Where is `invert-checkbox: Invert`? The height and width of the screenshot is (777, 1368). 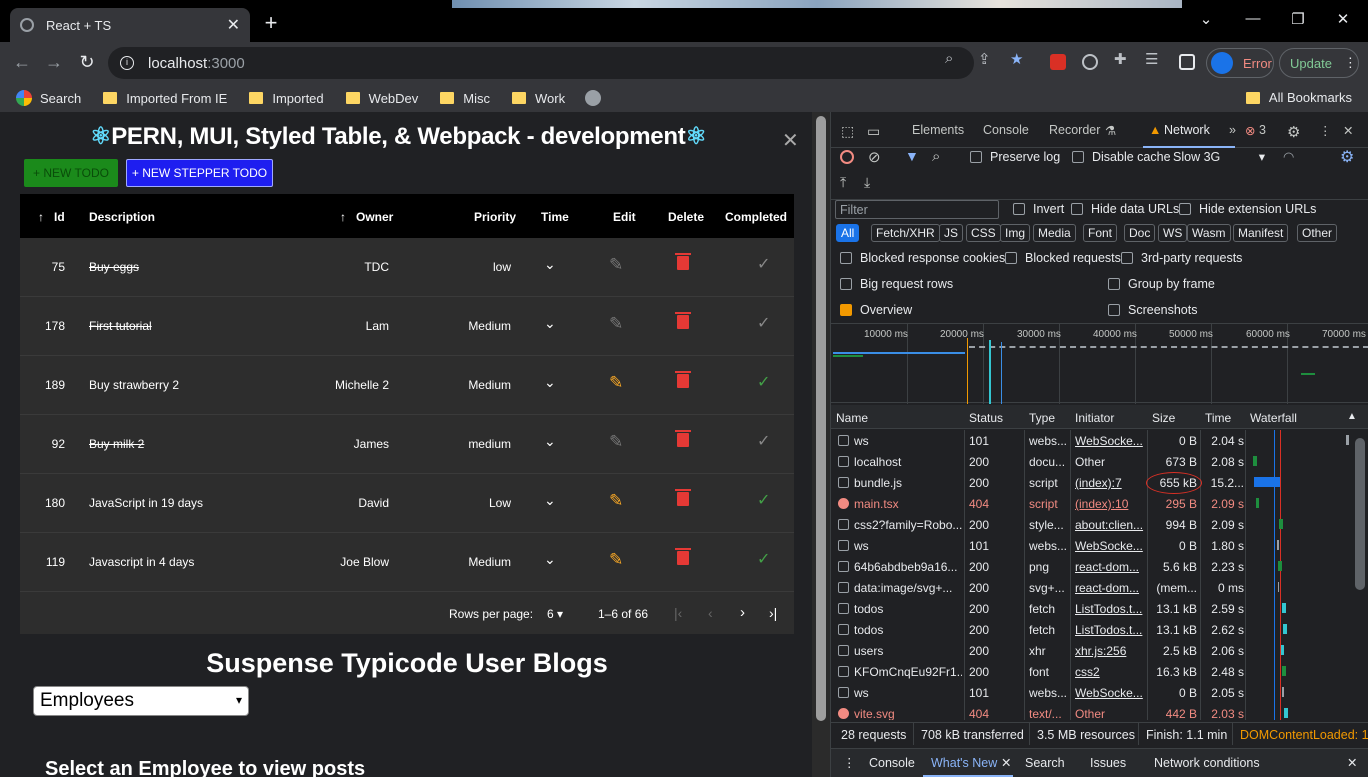
invert-checkbox: Invert is located at coordinates (1038, 209).